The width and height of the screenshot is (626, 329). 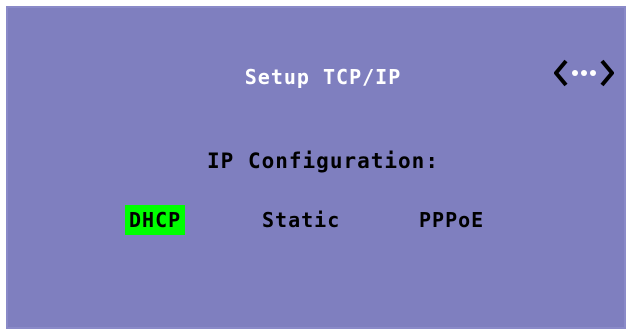 What do you see at coordinates (323, 77) in the screenshot?
I see `page-title: Setup TCP/IP` at bounding box center [323, 77].